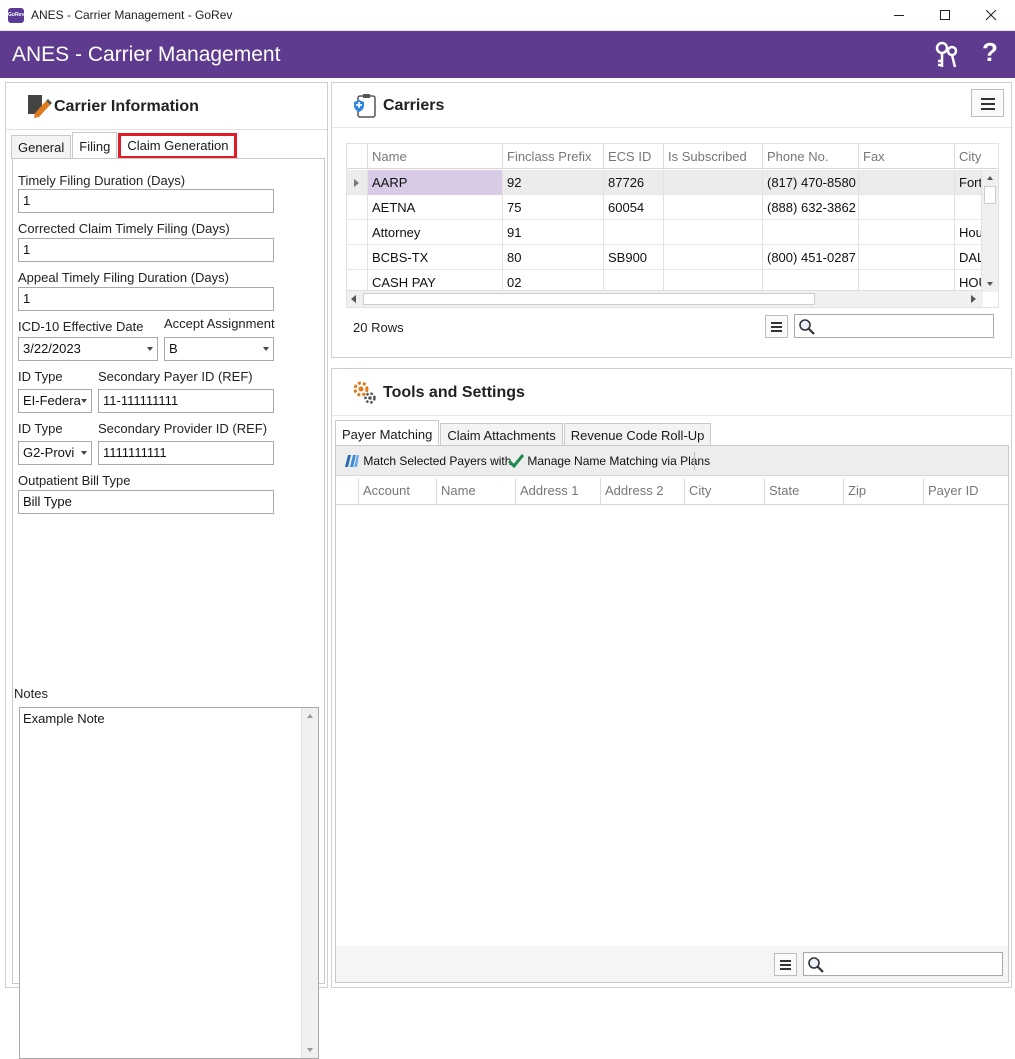 Image resolution: width=1015 pixels, height=1059 pixels. I want to click on cell-city, so click(968, 207).